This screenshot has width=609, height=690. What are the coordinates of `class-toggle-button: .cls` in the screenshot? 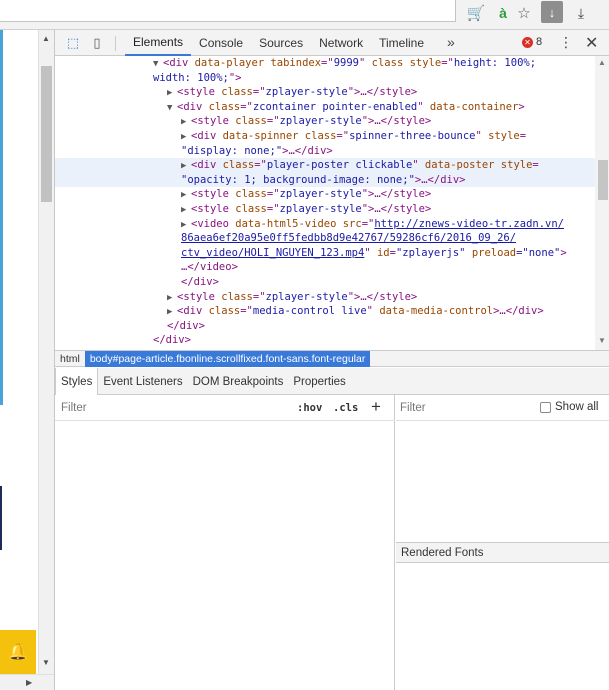 It's located at (345, 408).